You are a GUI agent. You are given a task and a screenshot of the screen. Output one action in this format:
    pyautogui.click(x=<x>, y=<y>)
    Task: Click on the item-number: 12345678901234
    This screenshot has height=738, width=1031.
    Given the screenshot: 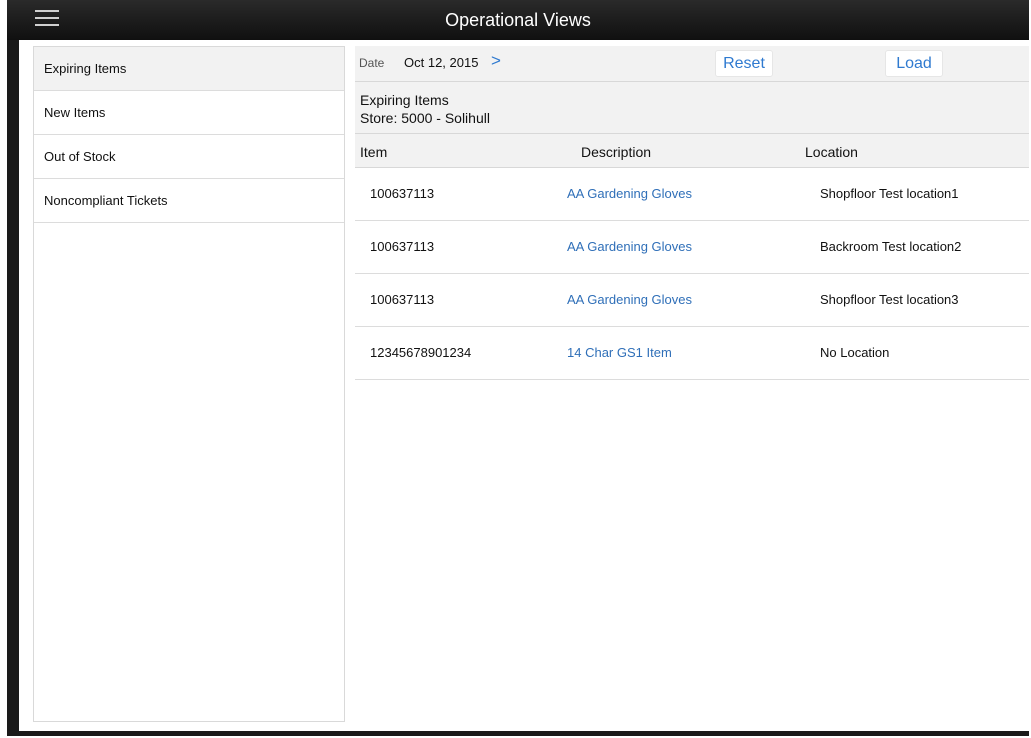 What is the action you would take?
    pyautogui.click(x=421, y=352)
    